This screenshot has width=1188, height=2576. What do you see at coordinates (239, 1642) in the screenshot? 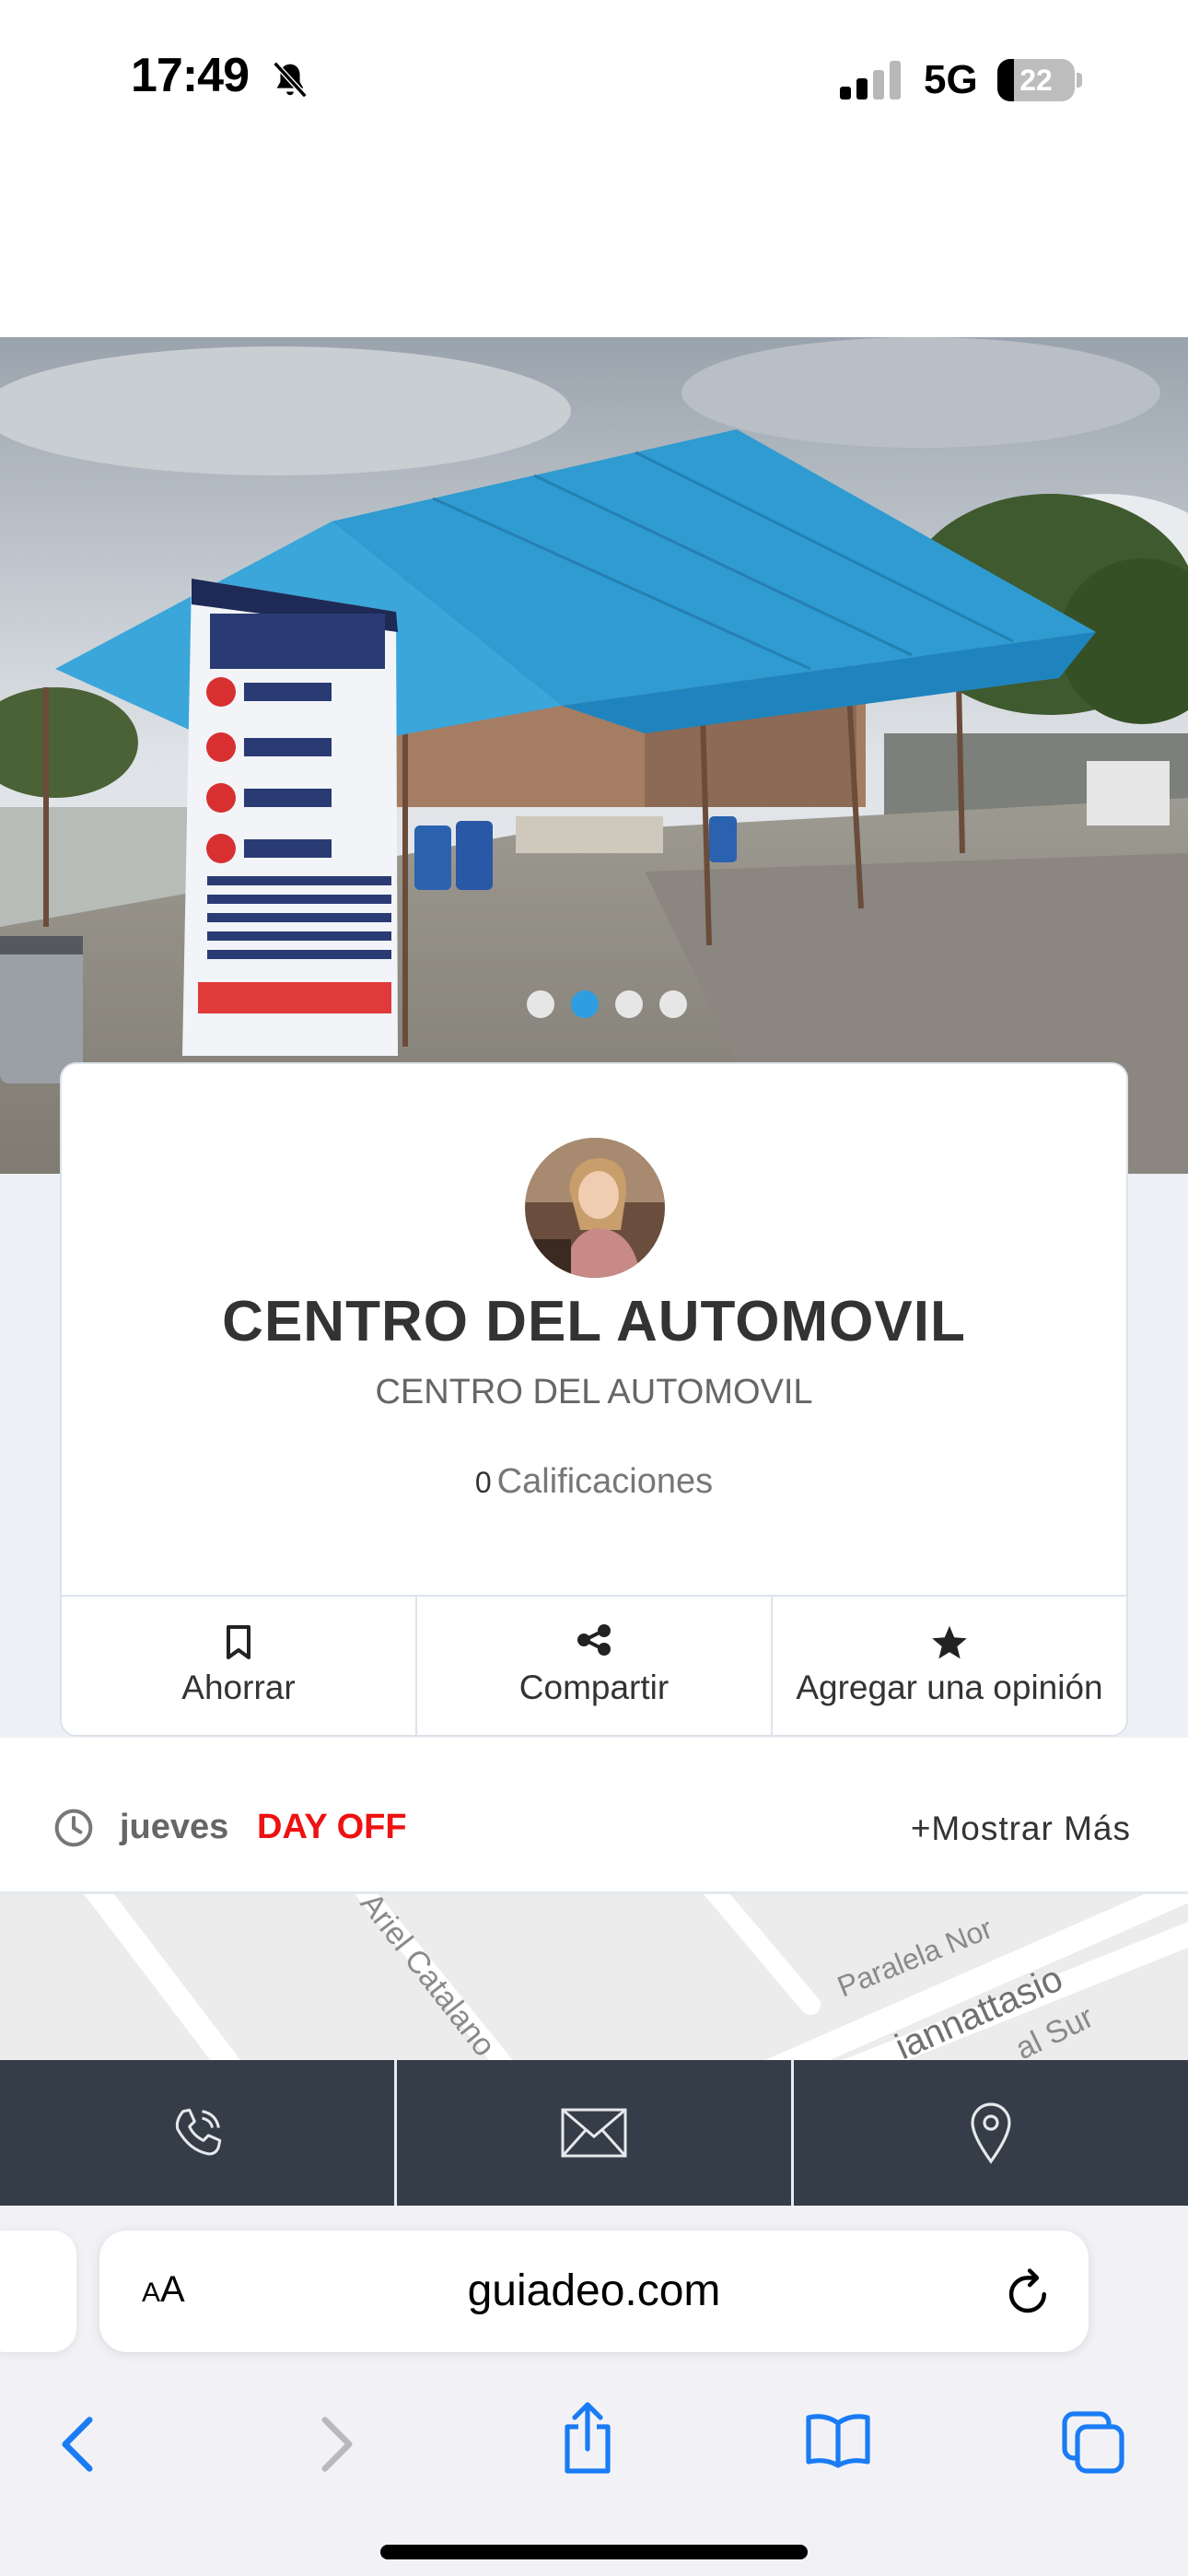
I see `bookmark-icon` at bounding box center [239, 1642].